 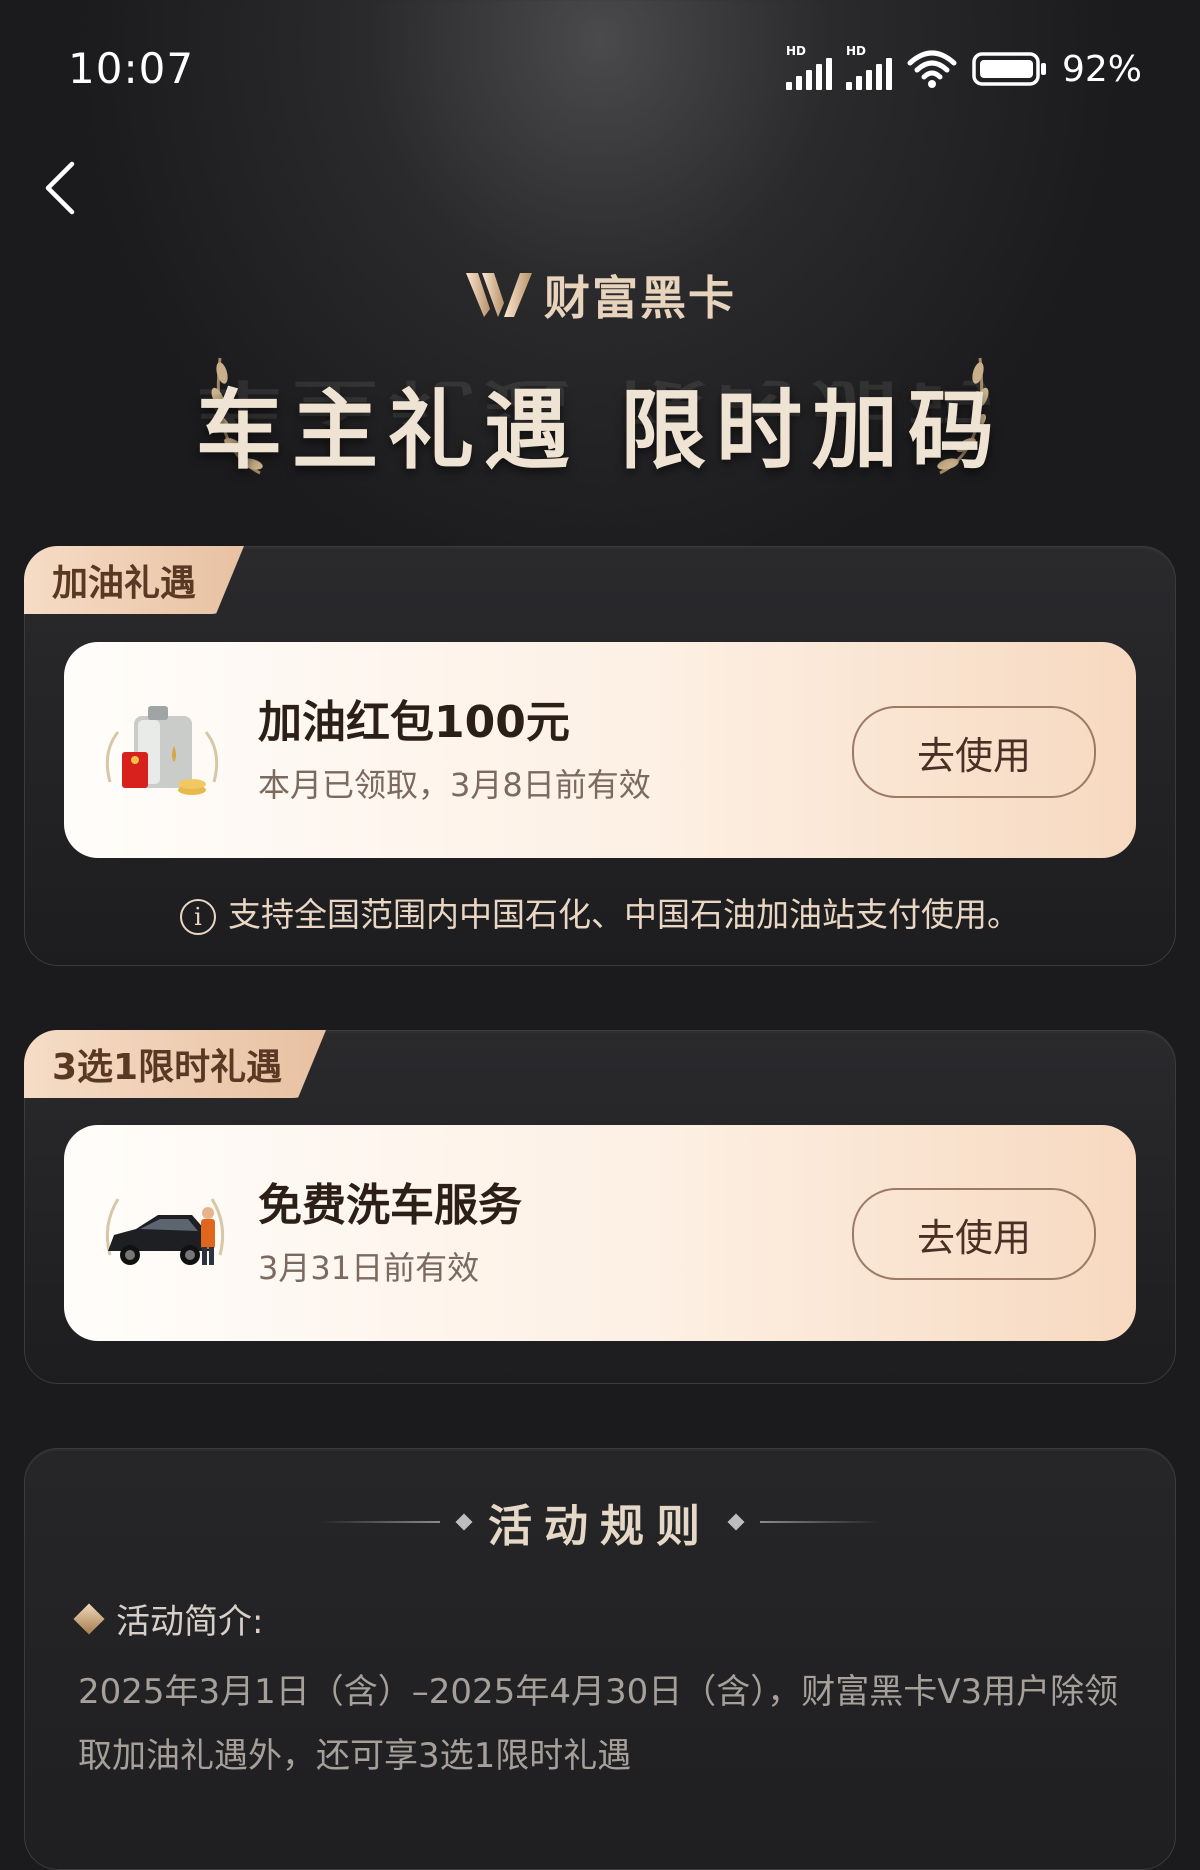 I want to click on fuel-use-button: 去使用, so click(x=974, y=752).